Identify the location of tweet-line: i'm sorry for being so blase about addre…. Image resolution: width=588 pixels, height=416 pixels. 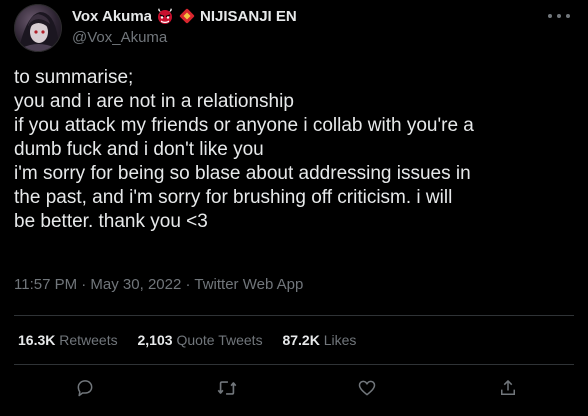
(242, 173).